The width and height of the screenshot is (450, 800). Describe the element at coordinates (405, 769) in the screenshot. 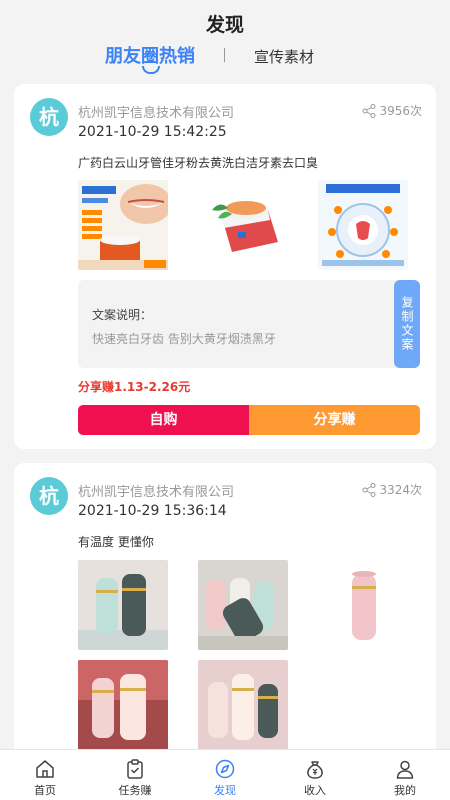

I see `user-icon` at that location.